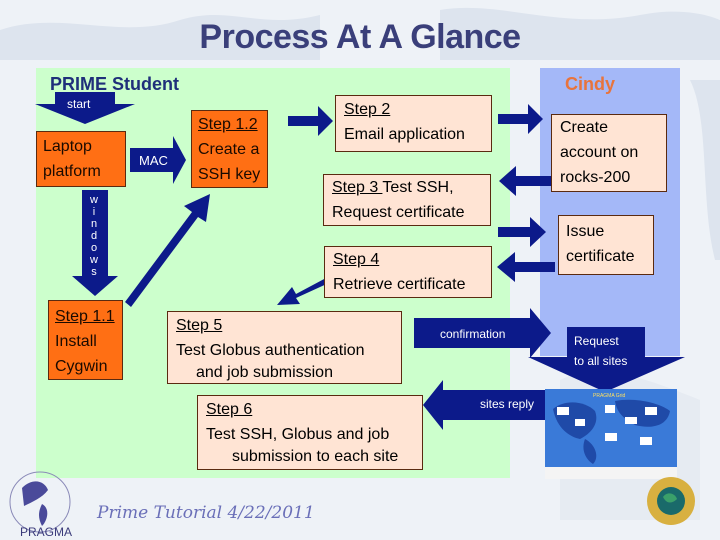  Describe the element at coordinates (601, 361) in the screenshot. I see `request-label-line2: to all sites` at that location.